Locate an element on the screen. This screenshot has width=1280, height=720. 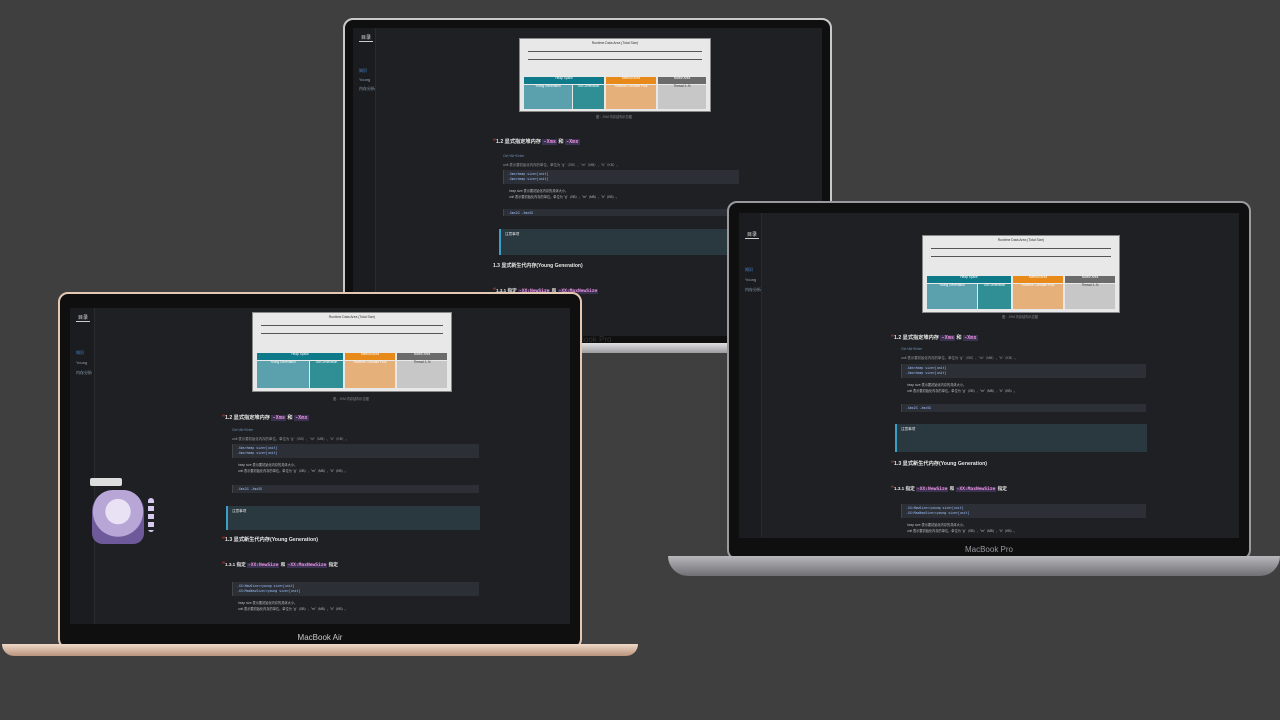
device-brand: MacBook Pro is located at coordinates (989, 549).